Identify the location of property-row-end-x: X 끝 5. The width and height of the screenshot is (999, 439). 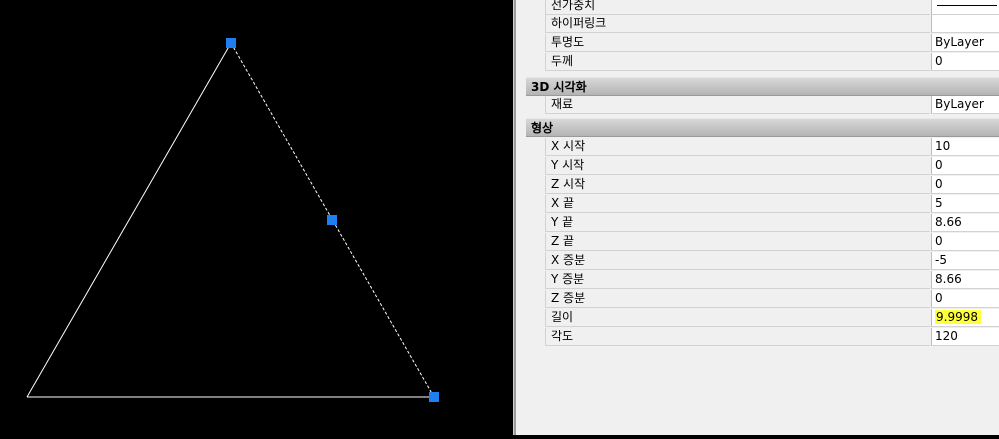
(772, 204).